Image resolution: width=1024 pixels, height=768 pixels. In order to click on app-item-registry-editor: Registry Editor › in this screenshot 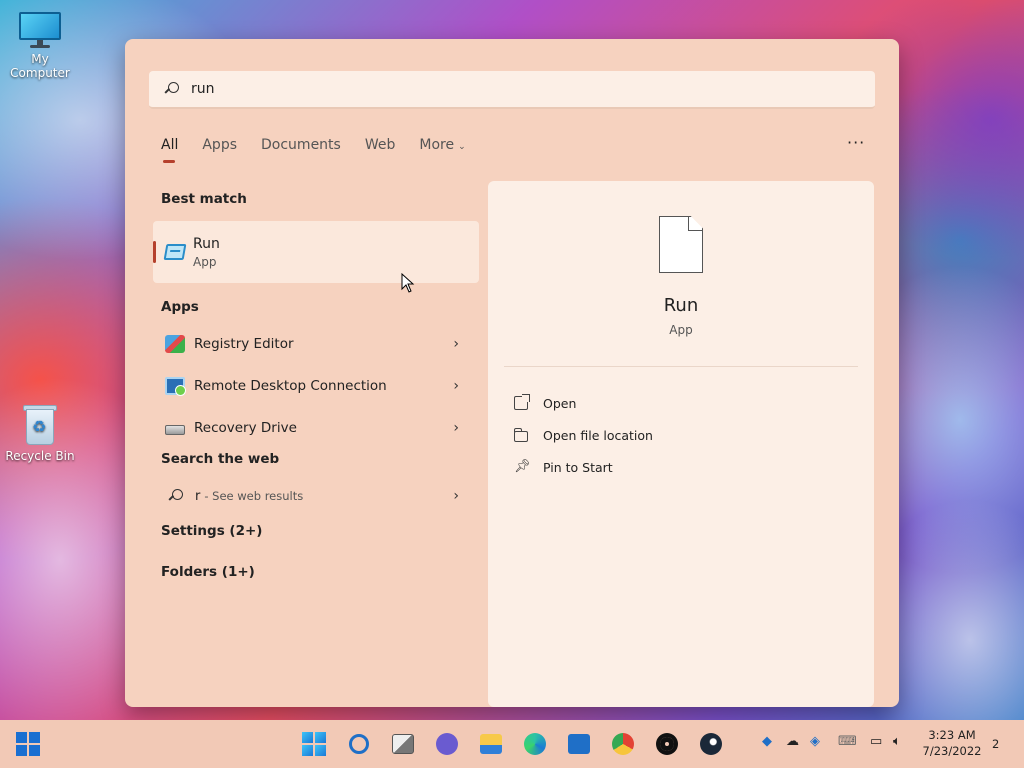, I will do `click(316, 344)`.